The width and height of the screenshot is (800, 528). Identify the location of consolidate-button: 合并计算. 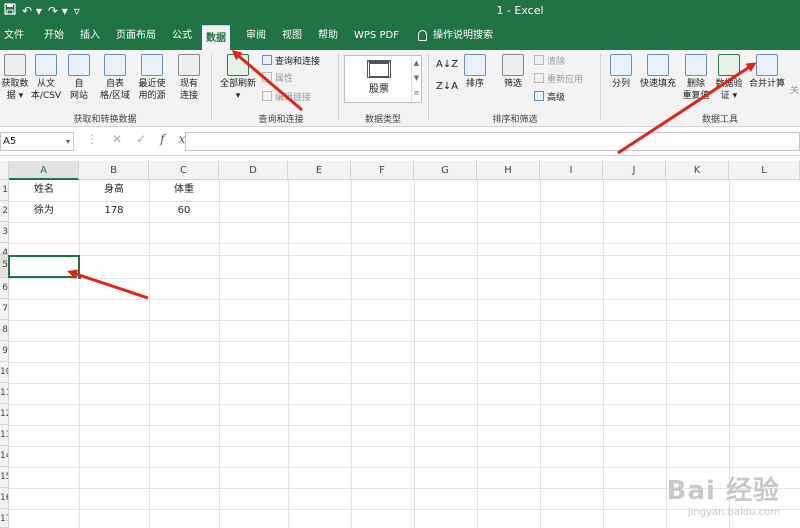
(767, 72).